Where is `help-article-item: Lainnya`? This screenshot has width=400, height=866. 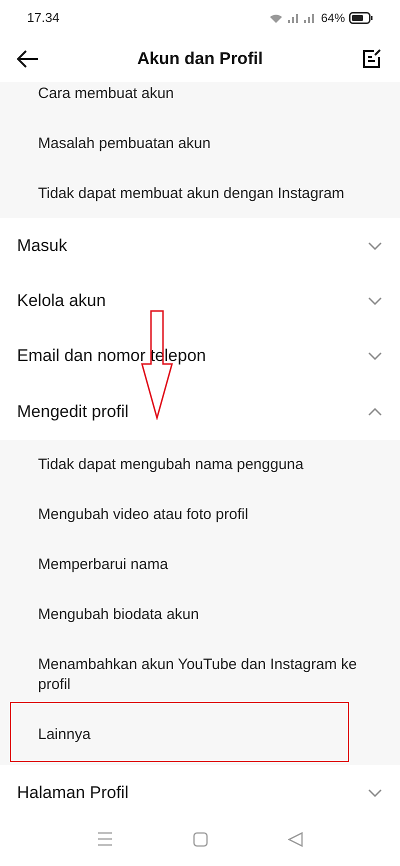 help-article-item: Lainnya is located at coordinates (200, 735).